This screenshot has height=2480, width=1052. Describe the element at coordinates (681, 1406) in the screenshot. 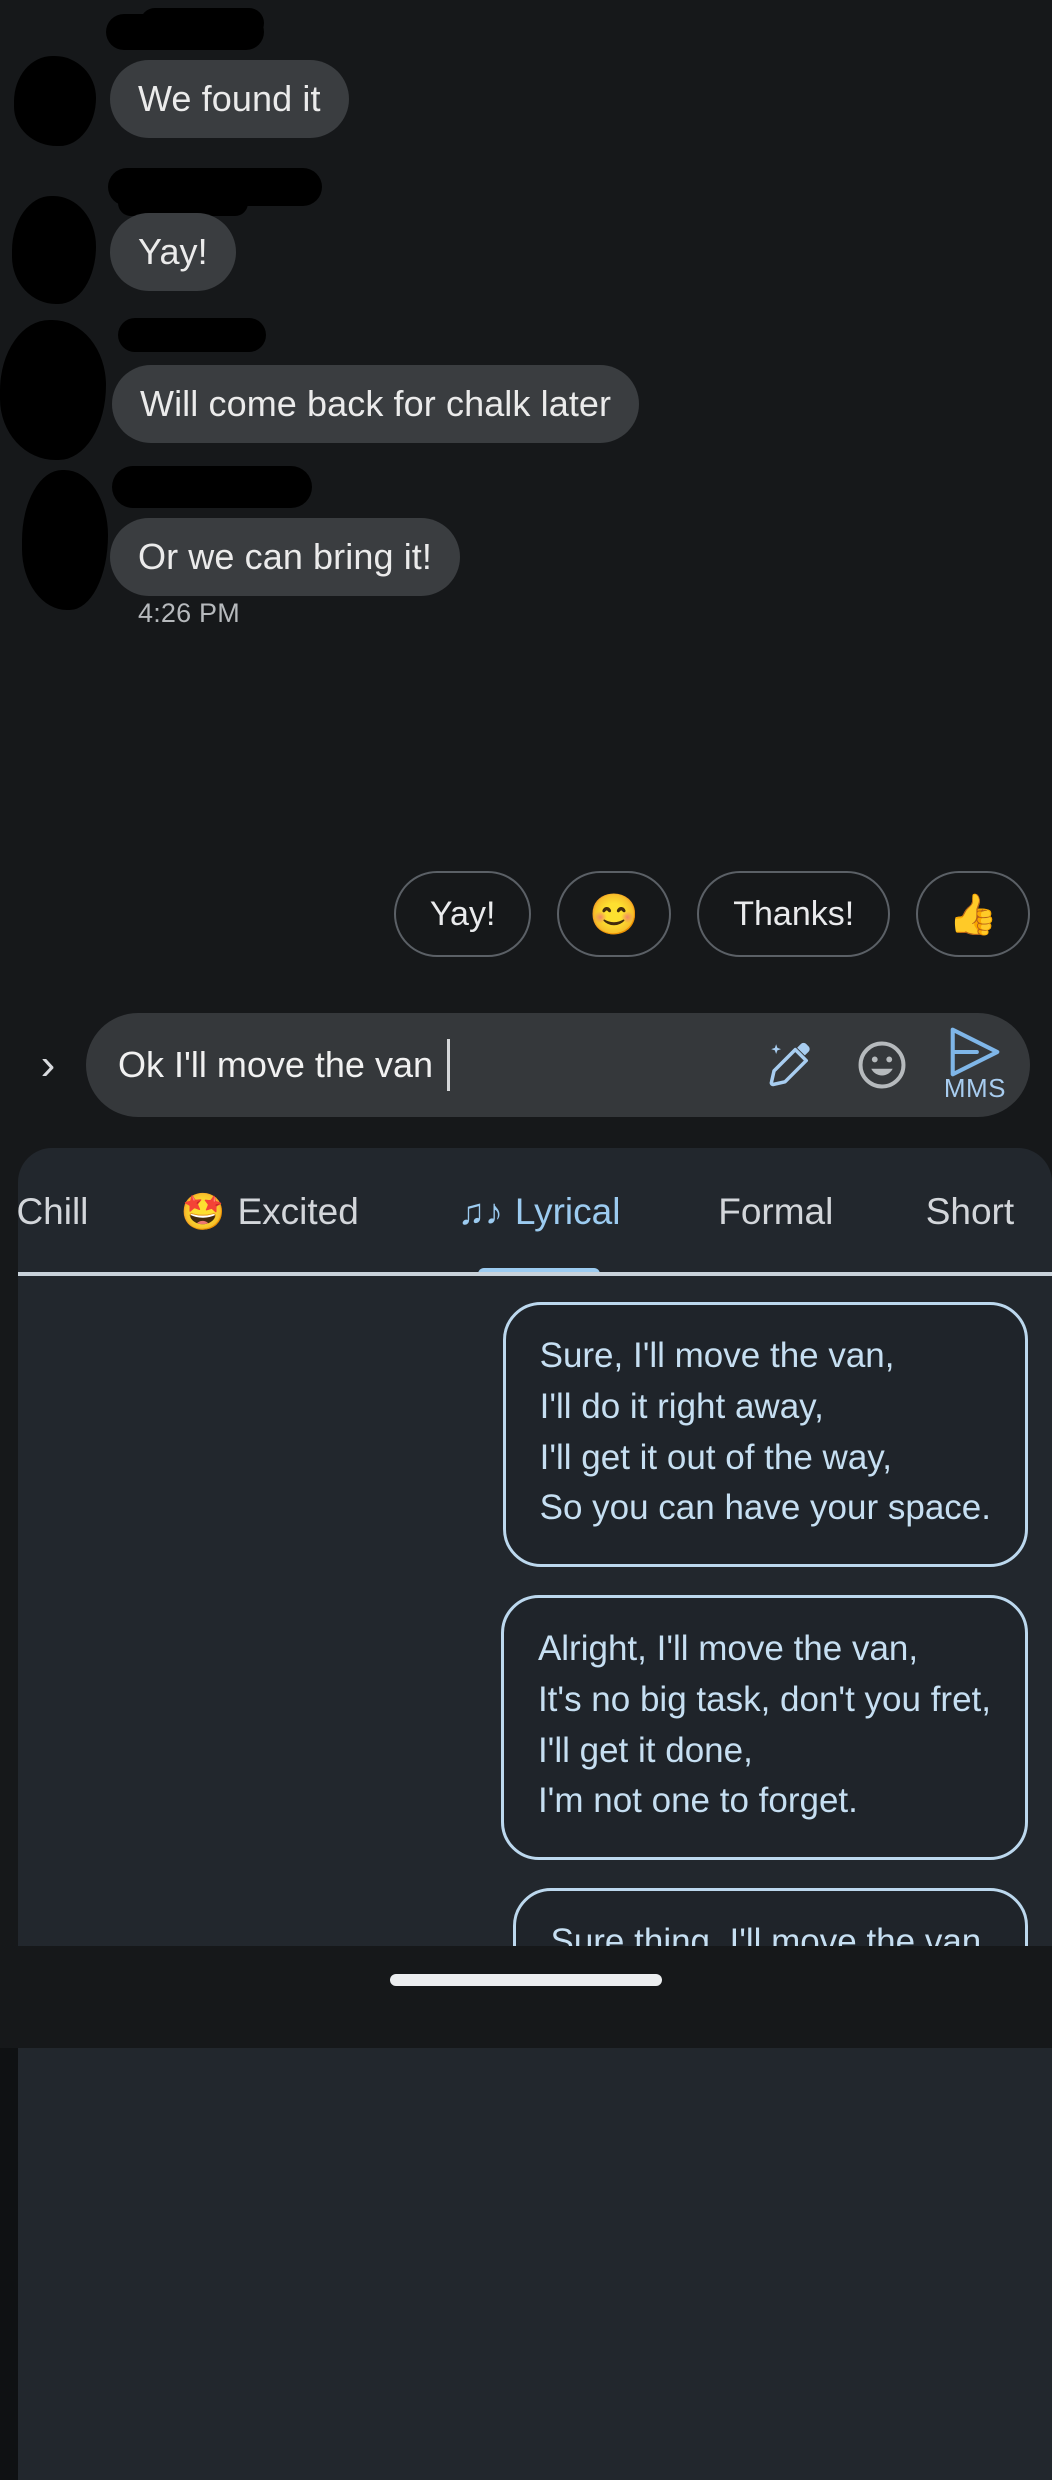

I see `suggestion-line: I'll do it right away,` at that location.